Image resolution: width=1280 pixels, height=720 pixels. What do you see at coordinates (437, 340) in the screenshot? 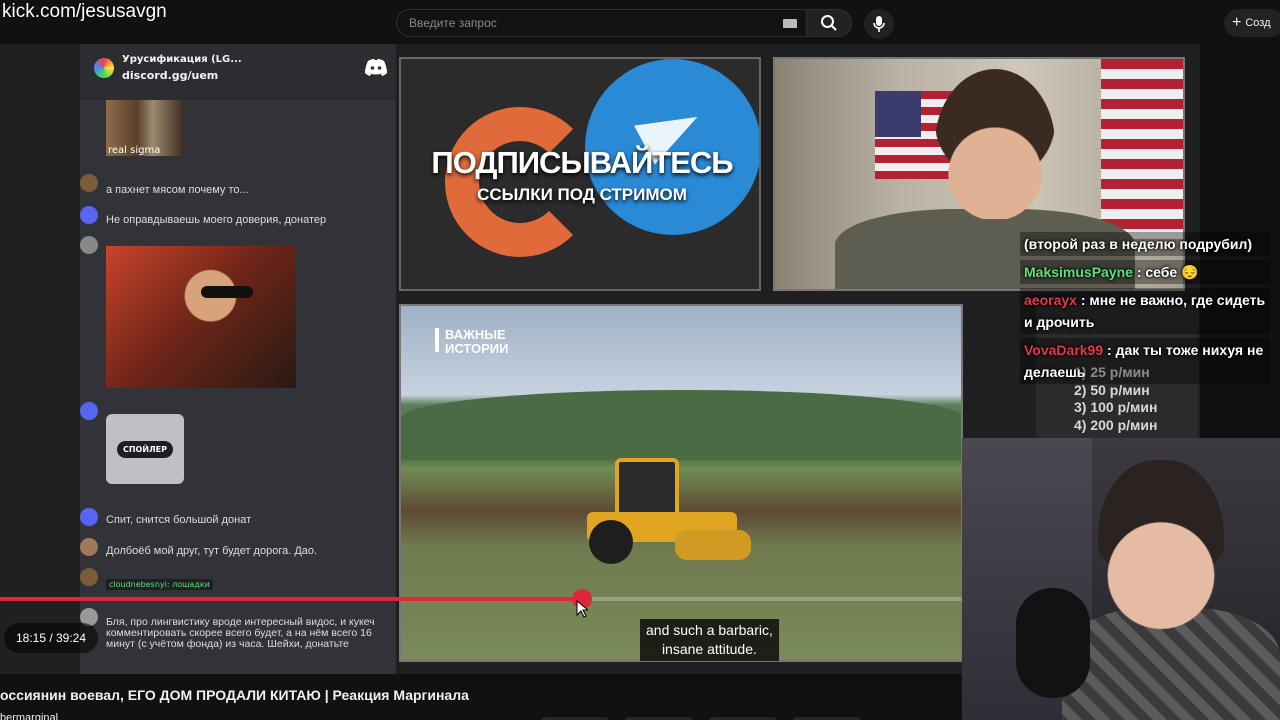
I see `brand-mark` at bounding box center [437, 340].